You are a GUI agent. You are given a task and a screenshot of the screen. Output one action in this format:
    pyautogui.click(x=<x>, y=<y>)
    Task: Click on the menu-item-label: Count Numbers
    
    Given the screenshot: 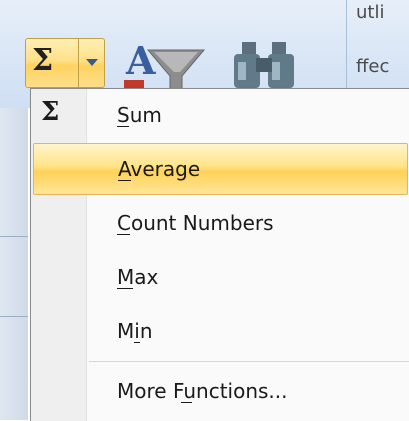 What is the action you would take?
    pyautogui.click(x=195, y=223)
    